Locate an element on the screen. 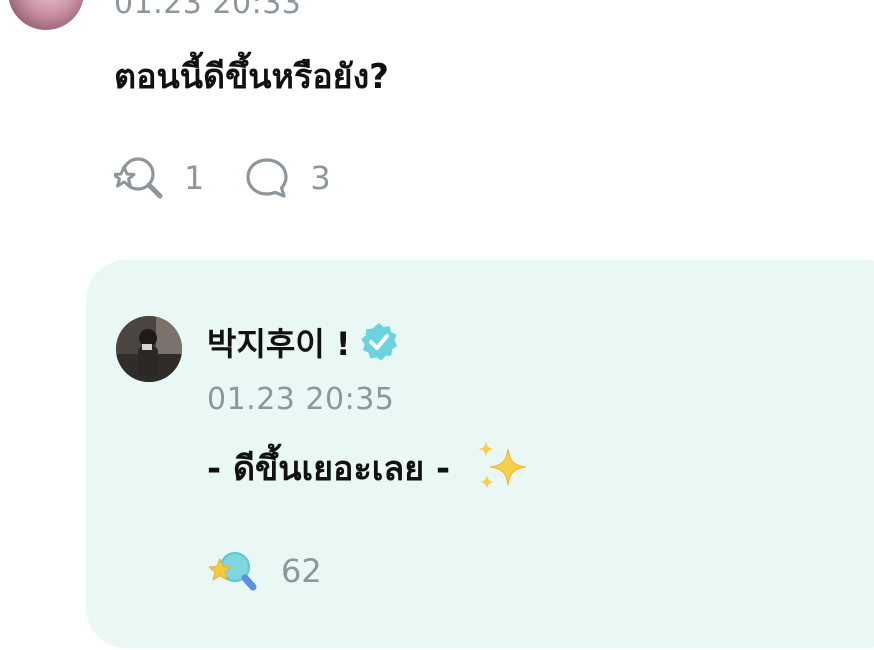 Image resolution: width=874 pixels, height=650 pixels. comment-actions: 1 3 is located at coordinates (242, 178).